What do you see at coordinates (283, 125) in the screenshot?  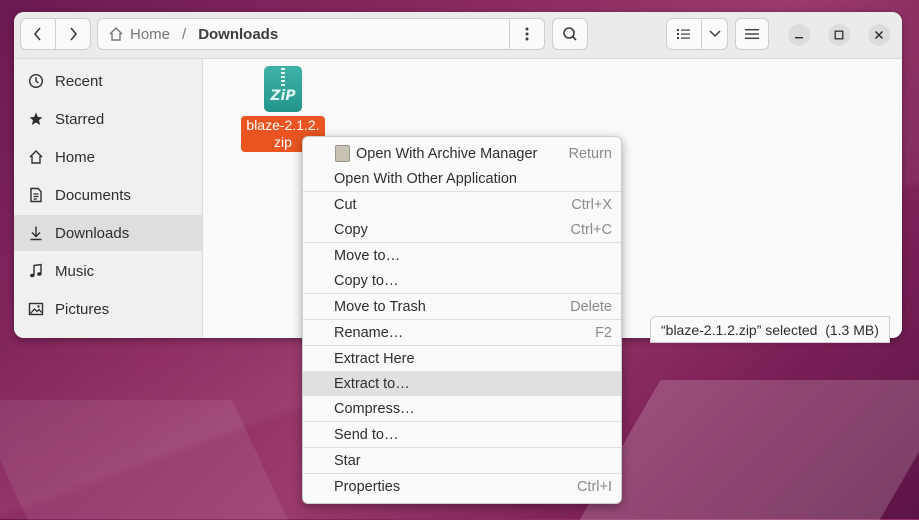 I see `file-name-line1: blaze-2.1.2.` at bounding box center [283, 125].